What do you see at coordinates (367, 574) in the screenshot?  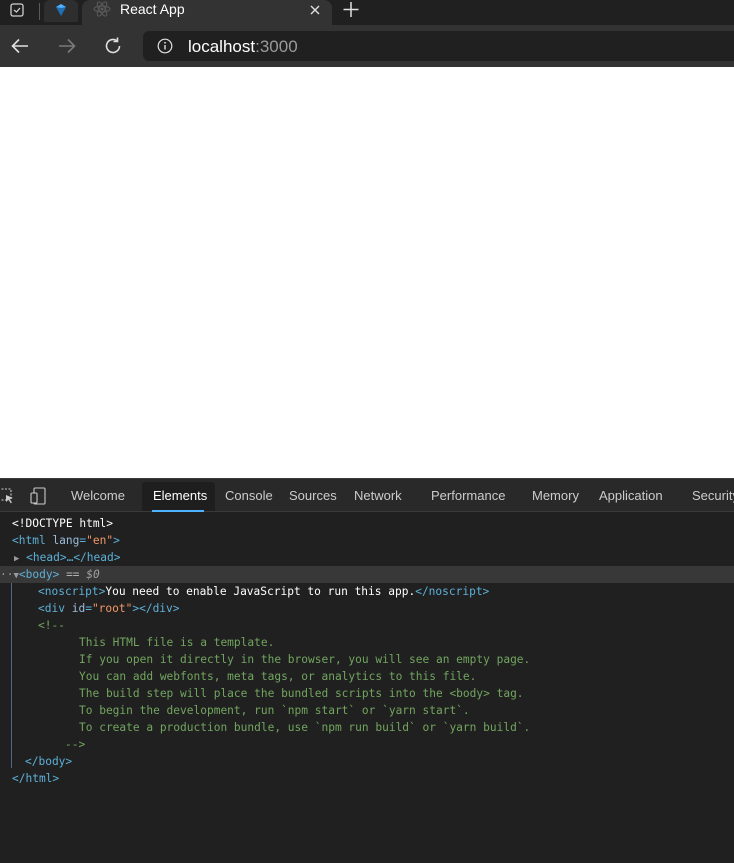 I see `selected-node-highlight` at bounding box center [367, 574].